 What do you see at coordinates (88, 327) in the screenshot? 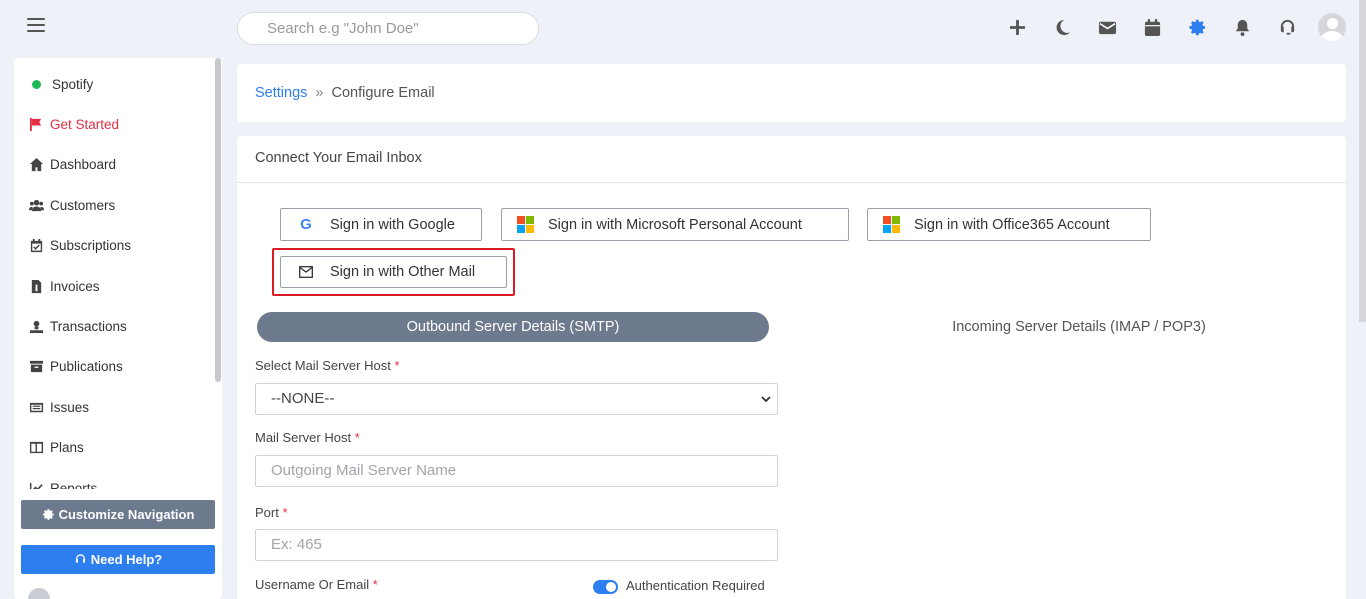
I see `sidebar-item-label: Transactions` at bounding box center [88, 327].